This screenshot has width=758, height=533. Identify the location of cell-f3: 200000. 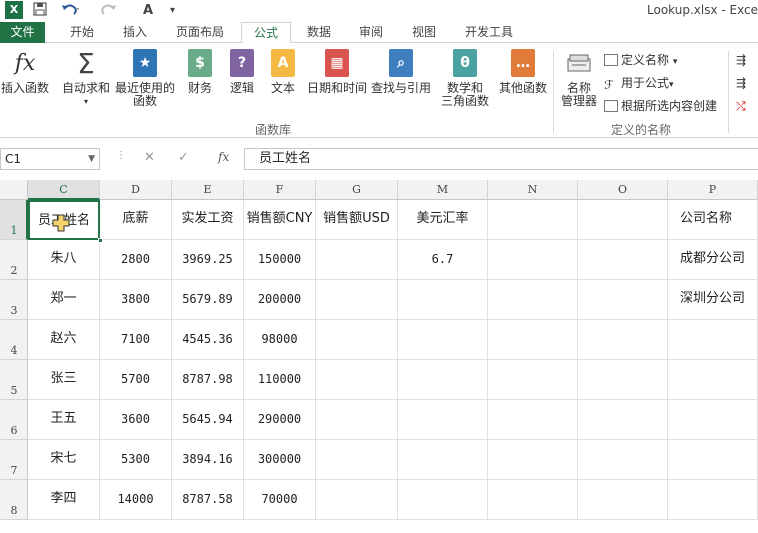
(280, 300).